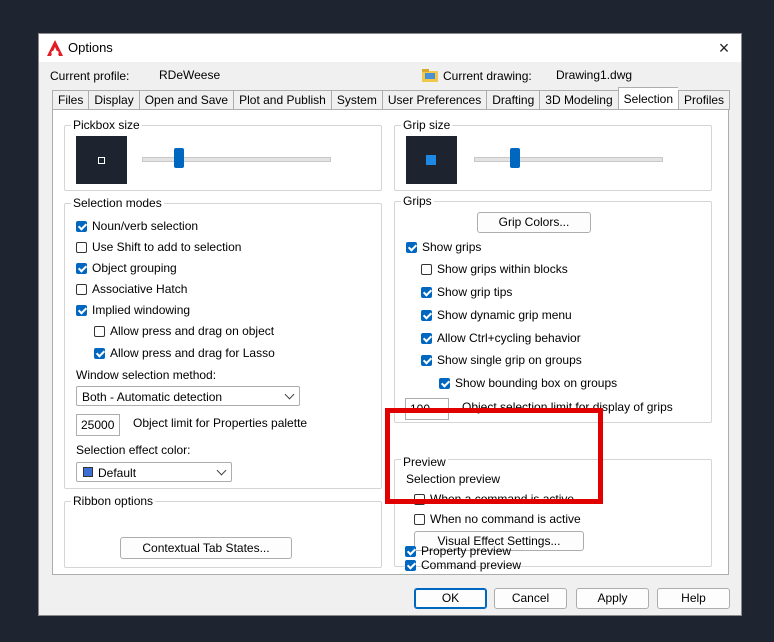 The width and height of the screenshot is (774, 642). Describe the element at coordinates (494, 456) in the screenshot. I see `highlight-rectangle` at that location.